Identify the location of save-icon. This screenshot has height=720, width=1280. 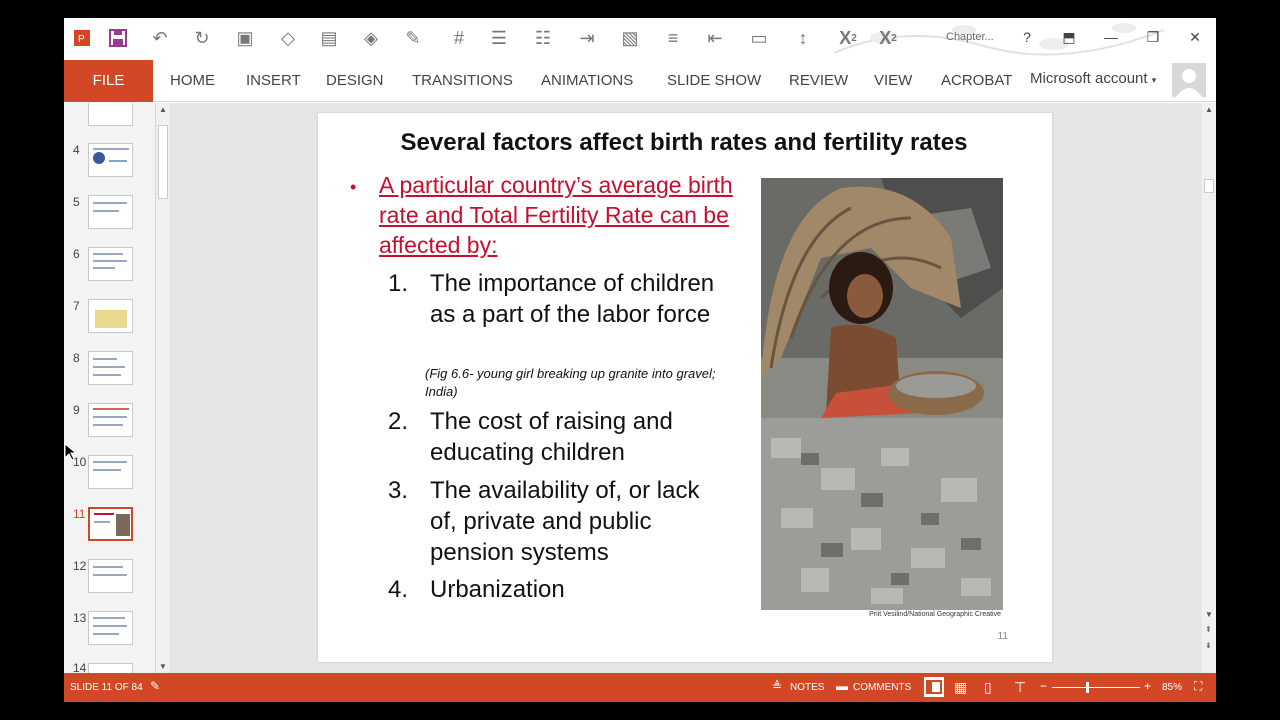
(118, 38).